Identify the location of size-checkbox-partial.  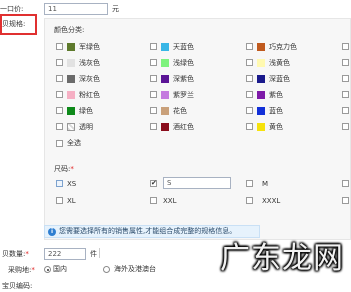
(345, 183).